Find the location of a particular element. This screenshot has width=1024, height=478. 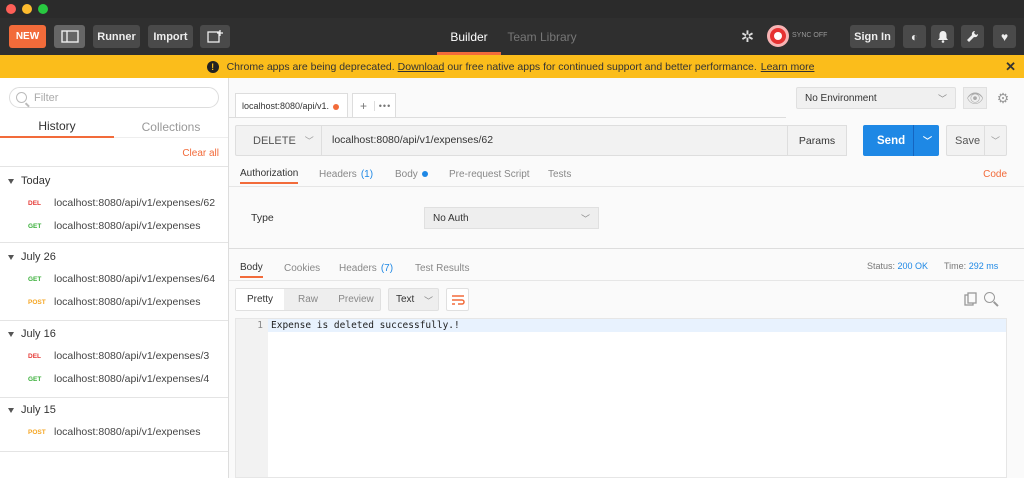

filter-input: Filter is located at coordinates (114, 97).